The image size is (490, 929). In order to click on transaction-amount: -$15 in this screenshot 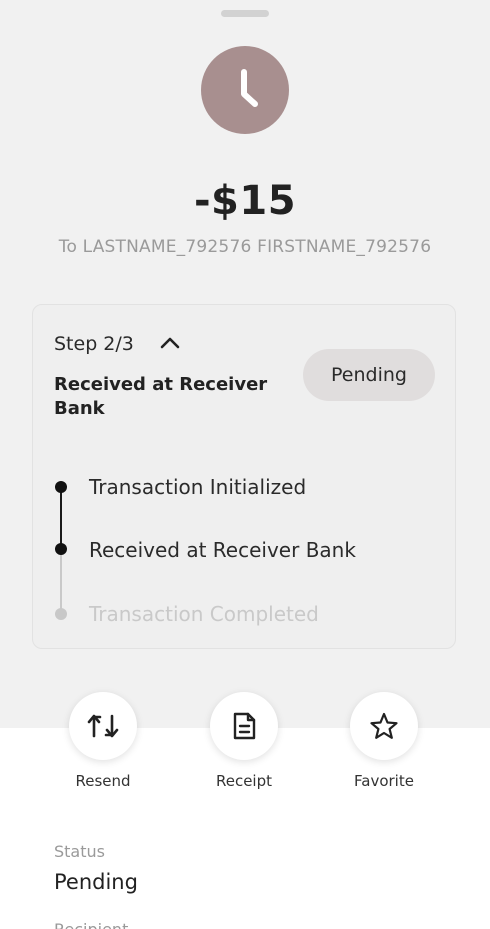, I will do `click(245, 201)`.